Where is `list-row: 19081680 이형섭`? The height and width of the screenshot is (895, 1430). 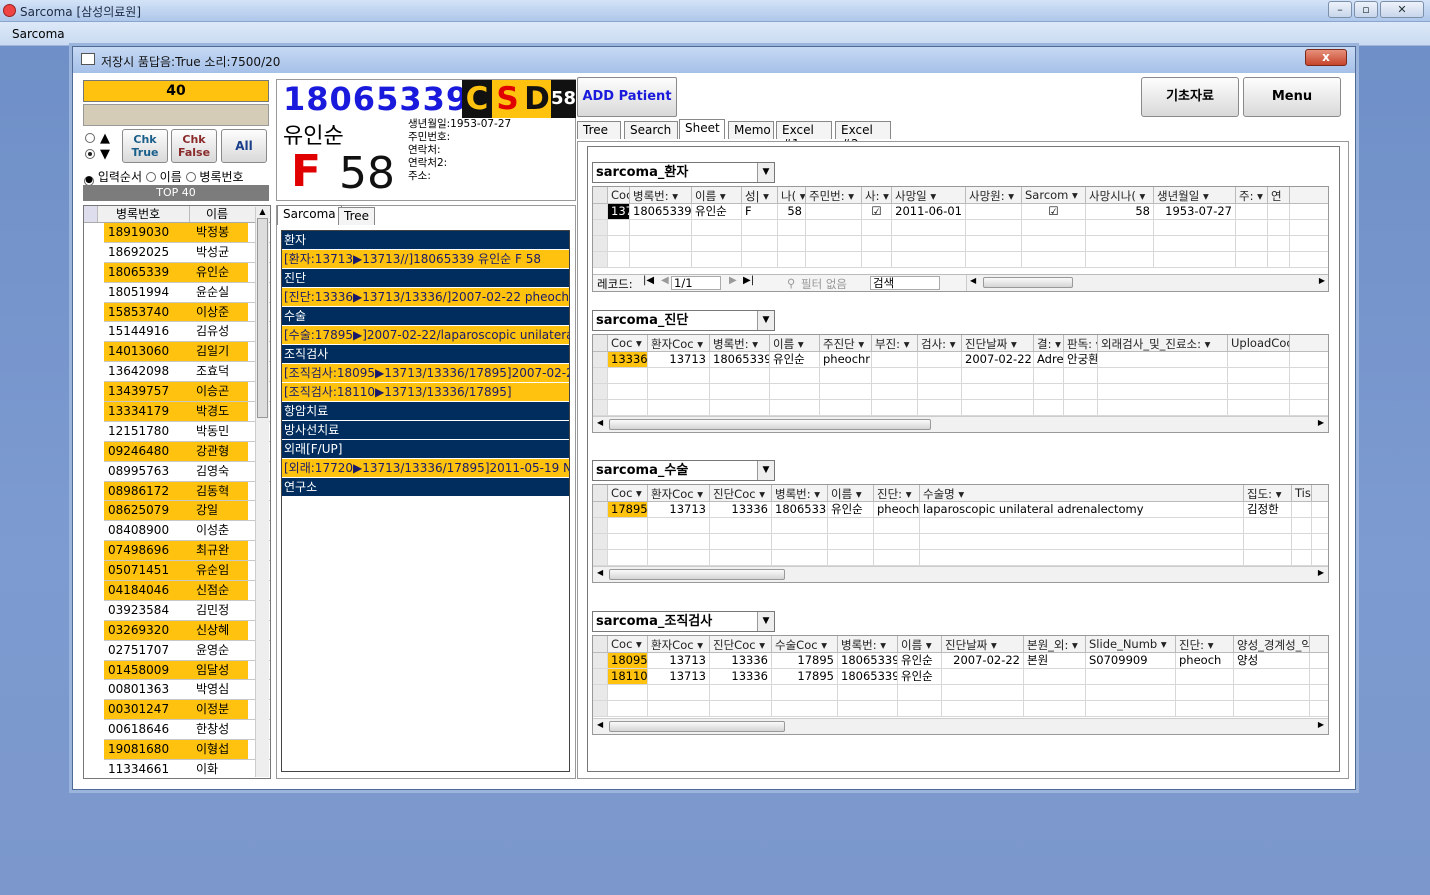
list-row: 19081680 이형섭 is located at coordinates (187, 750).